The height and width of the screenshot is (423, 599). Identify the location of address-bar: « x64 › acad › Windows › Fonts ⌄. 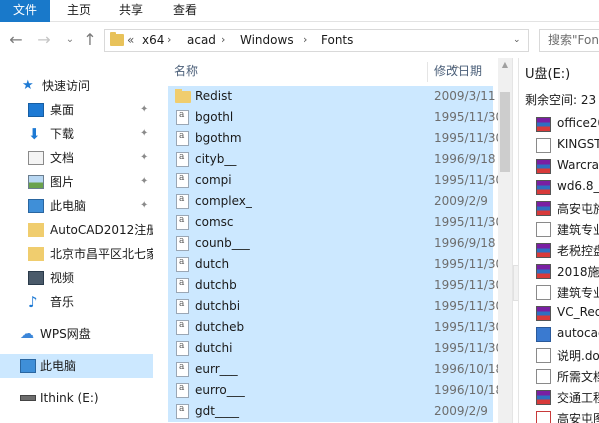
(316, 40).